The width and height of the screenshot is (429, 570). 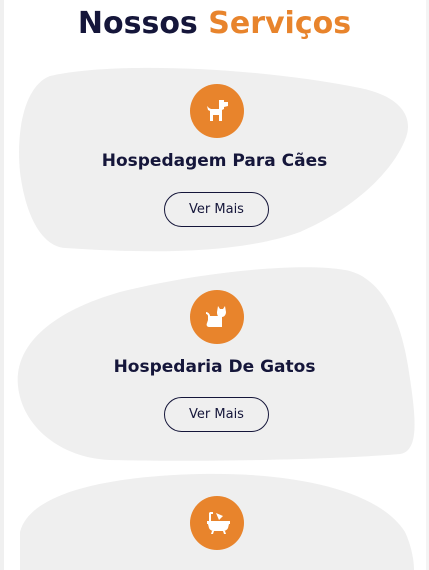 I want to click on service-title: Hospedagem Para Cães, so click(x=214, y=161).